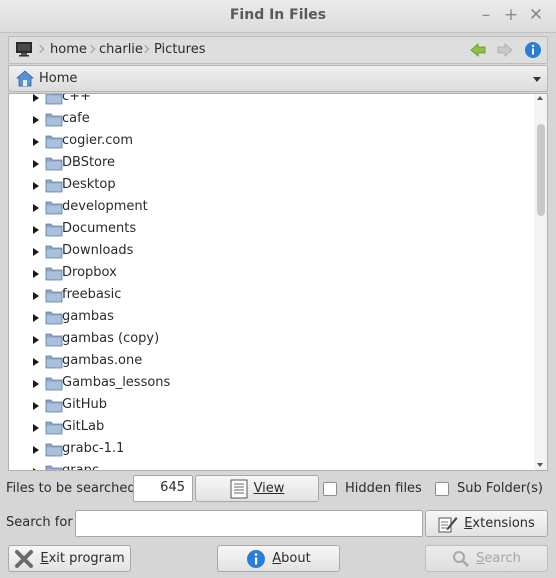 This screenshot has height=578, width=556. What do you see at coordinates (269, 230) in the screenshot?
I see `tree-row: Documents` at bounding box center [269, 230].